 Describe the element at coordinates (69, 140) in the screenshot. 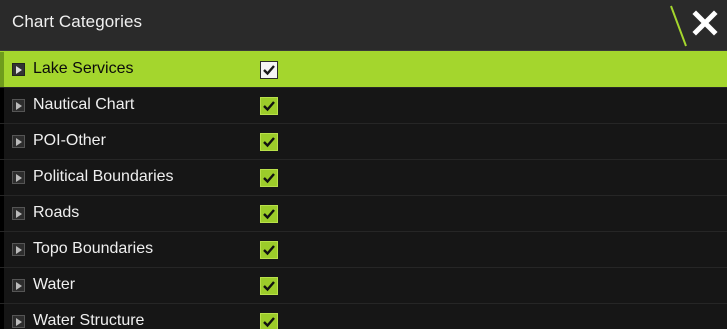

I see `category-label: POI-Other` at that location.